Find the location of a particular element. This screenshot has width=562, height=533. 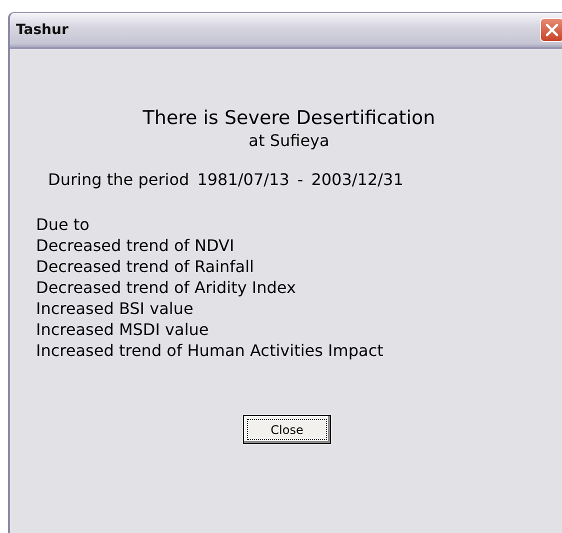

reason-text: Due to is located at coordinates (63, 224).